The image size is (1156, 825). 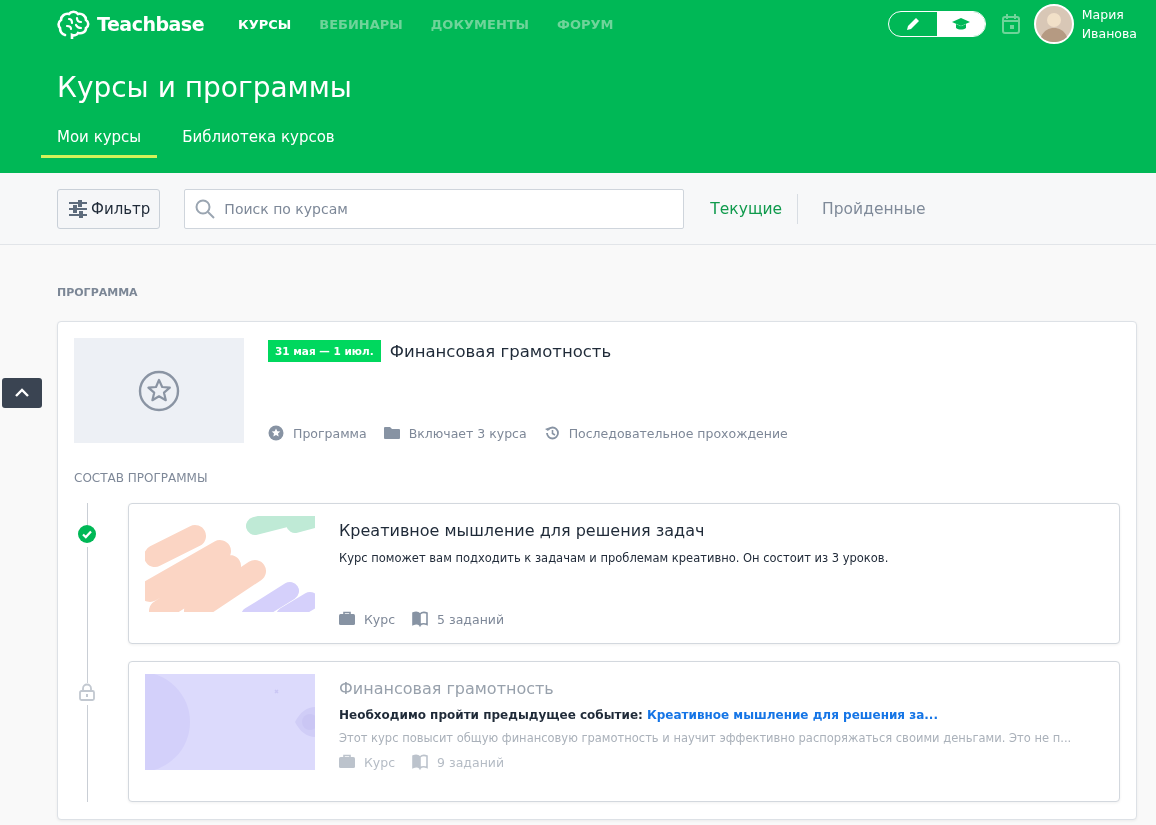 What do you see at coordinates (78, 208) in the screenshot?
I see `sliders-icon` at bounding box center [78, 208].